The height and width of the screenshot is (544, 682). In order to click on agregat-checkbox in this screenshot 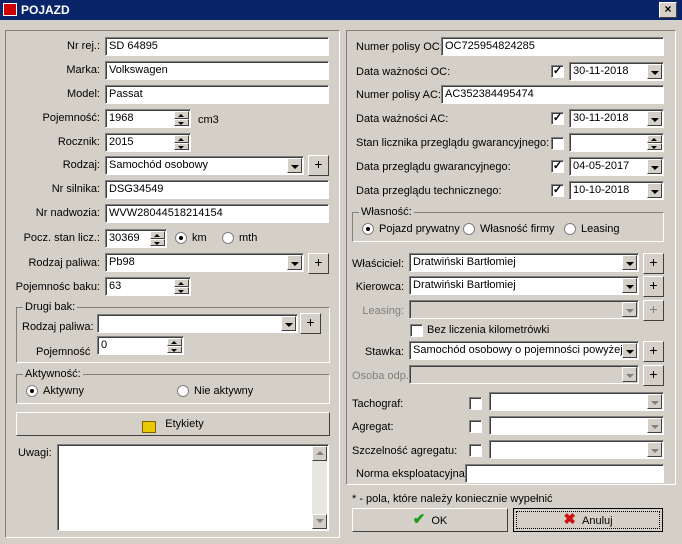, I will do `click(475, 426)`.